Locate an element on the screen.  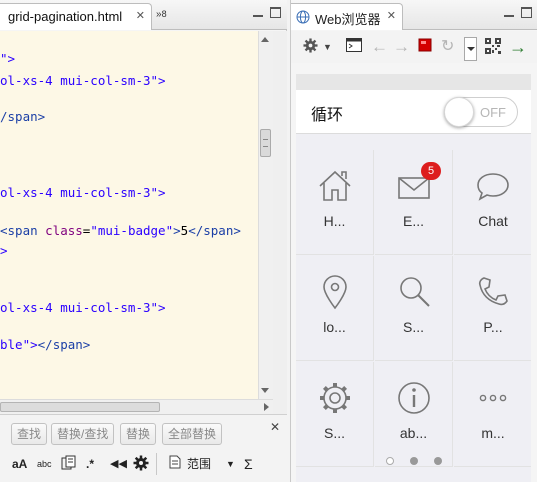
browser-window-controls is located at coordinates (514, 14).